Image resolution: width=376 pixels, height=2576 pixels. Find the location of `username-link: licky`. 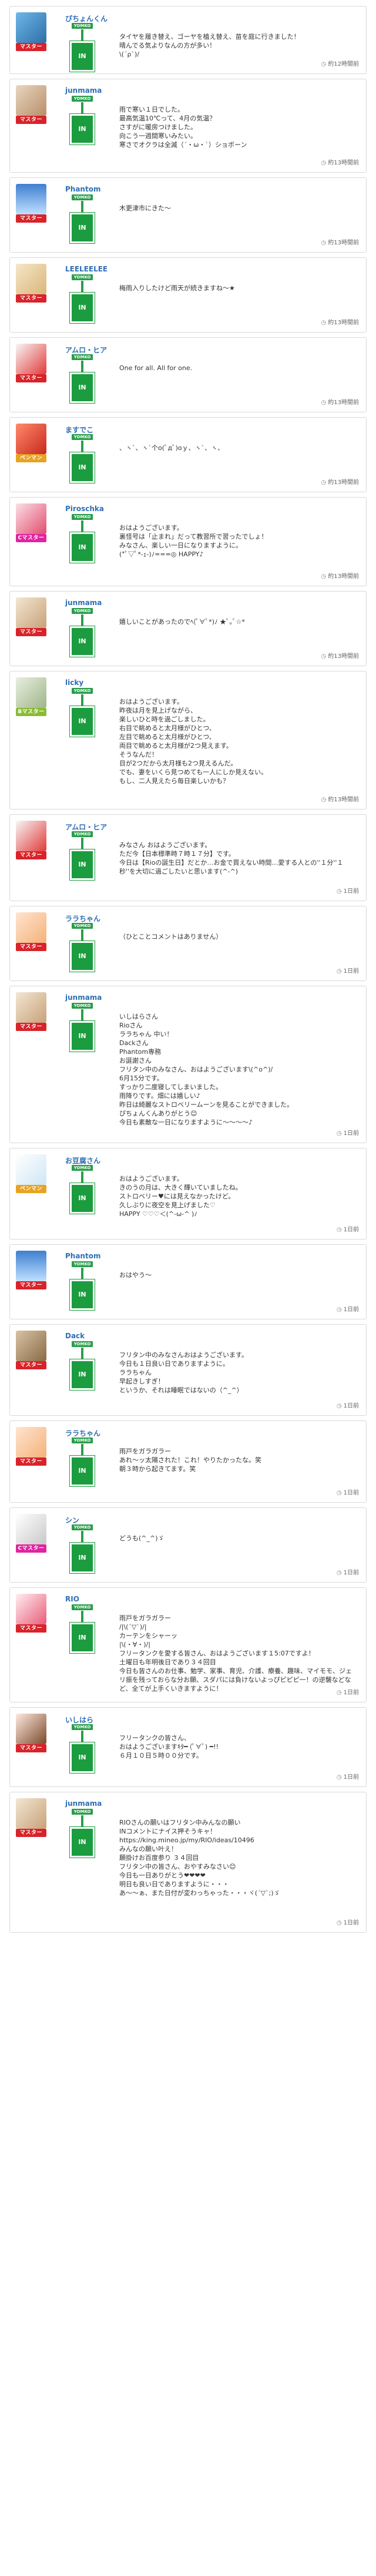

username-link: licky is located at coordinates (74, 683).